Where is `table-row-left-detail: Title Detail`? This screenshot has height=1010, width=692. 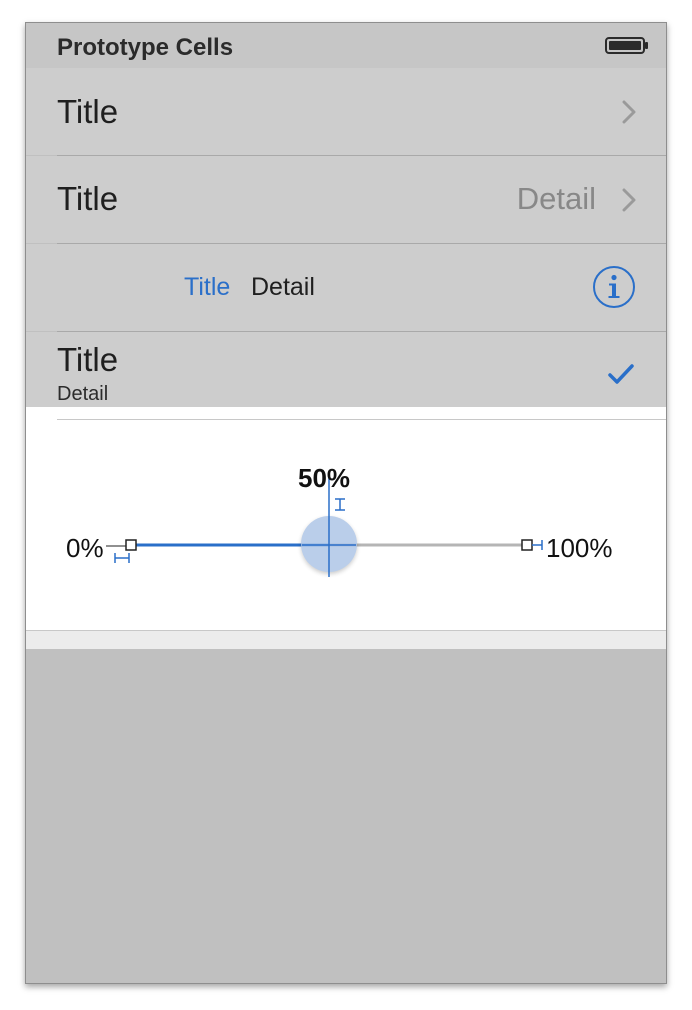
table-row-left-detail: Title Detail is located at coordinates (346, 288).